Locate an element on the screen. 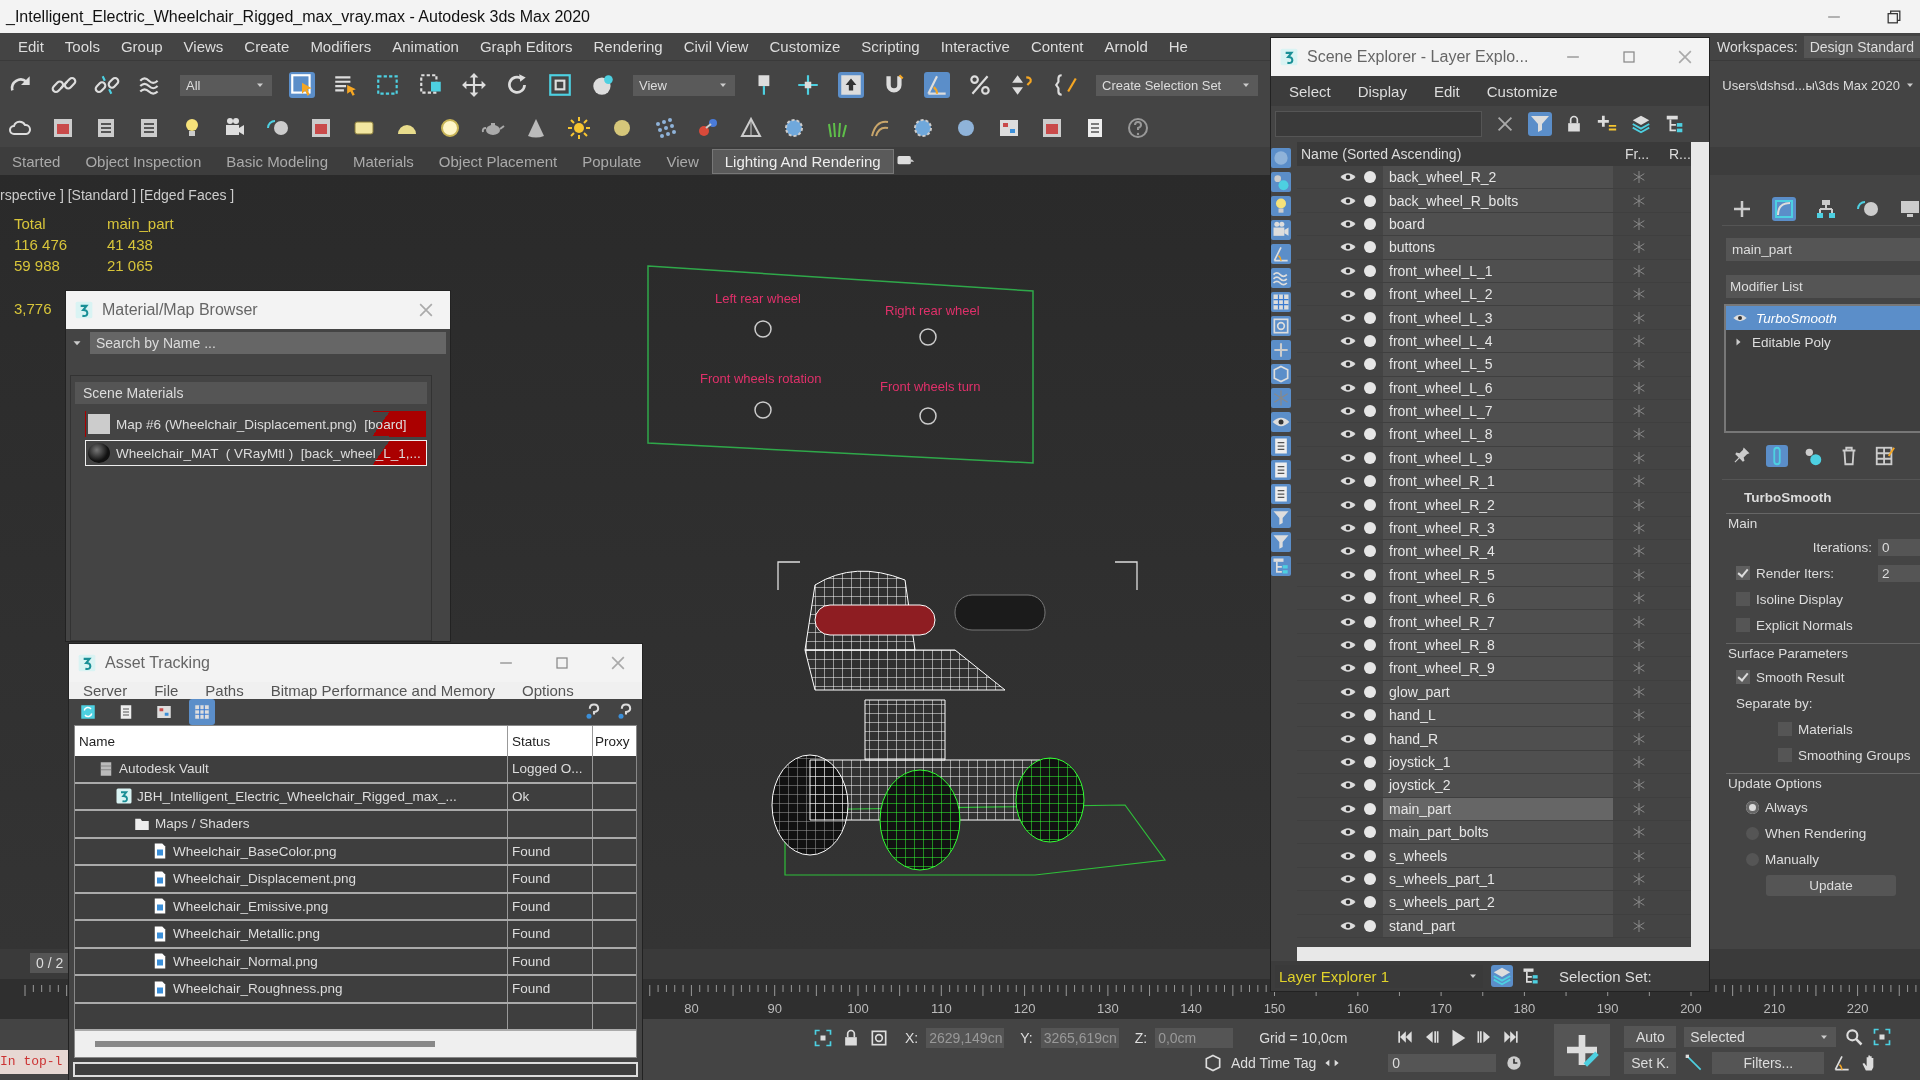  scene-object-item: joystick_1 is located at coordinates (1498, 762).